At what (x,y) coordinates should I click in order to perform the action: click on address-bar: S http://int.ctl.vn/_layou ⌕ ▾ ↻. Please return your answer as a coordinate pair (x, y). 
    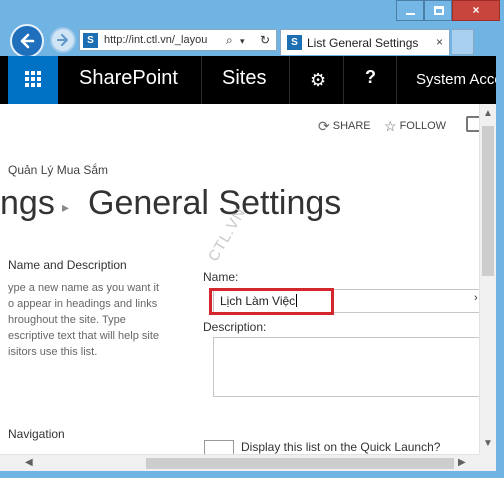
    Looking at the image, I should click on (178, 40).